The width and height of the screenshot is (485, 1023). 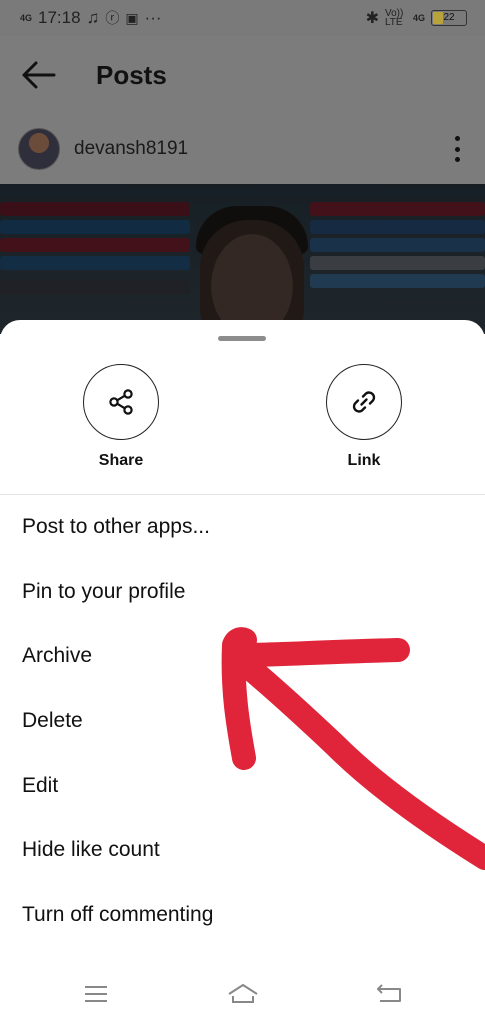 What do you see at coordinates (132, 17) in the screenshot?
I see `youtube-icon: ▣` at bounding box center [132, 17].